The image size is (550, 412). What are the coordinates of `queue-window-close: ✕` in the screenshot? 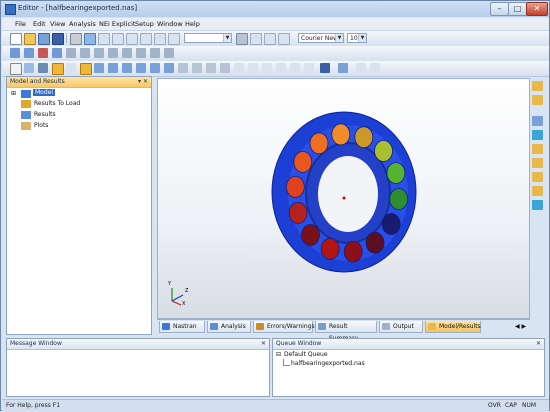 It's located at (538, 344).